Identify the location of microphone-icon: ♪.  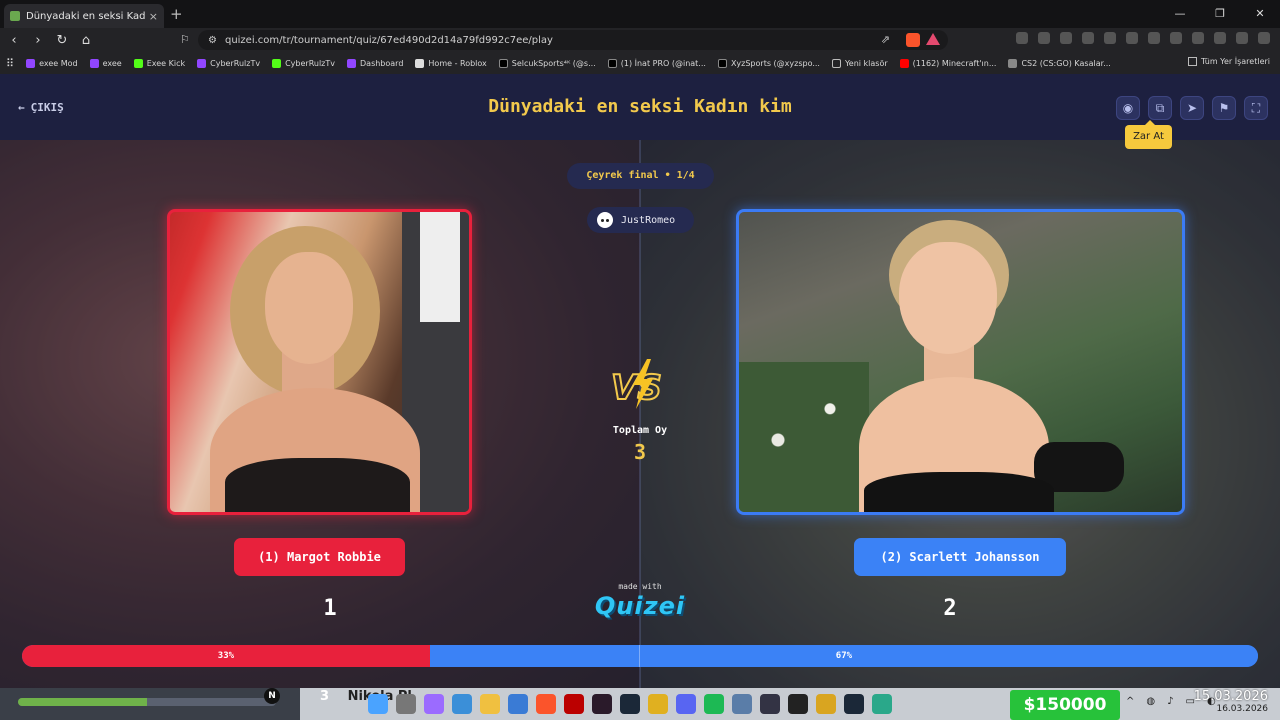
(1170, 701).